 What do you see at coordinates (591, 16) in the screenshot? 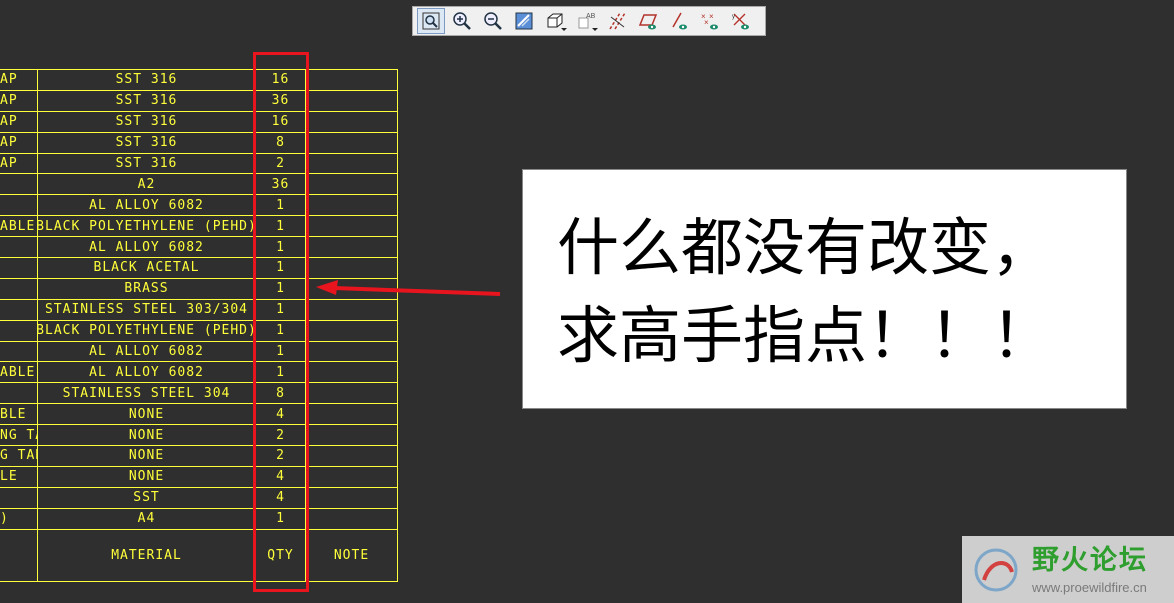
I see `svg-text: AB` at bounding box center [591, 16].